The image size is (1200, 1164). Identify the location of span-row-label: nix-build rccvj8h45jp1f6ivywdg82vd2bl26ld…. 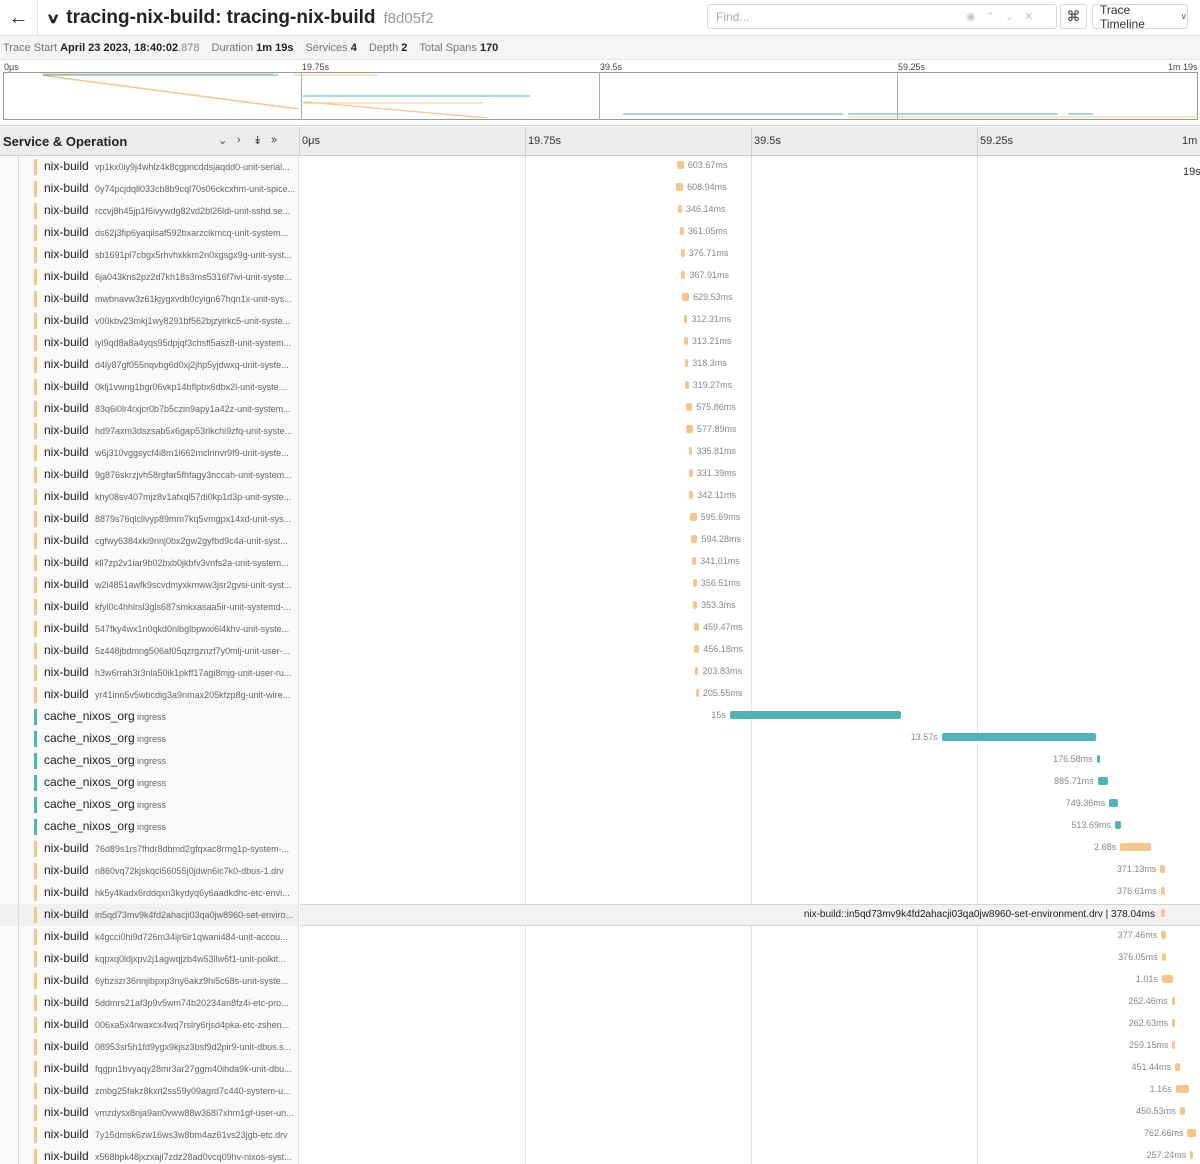
(149, 211).